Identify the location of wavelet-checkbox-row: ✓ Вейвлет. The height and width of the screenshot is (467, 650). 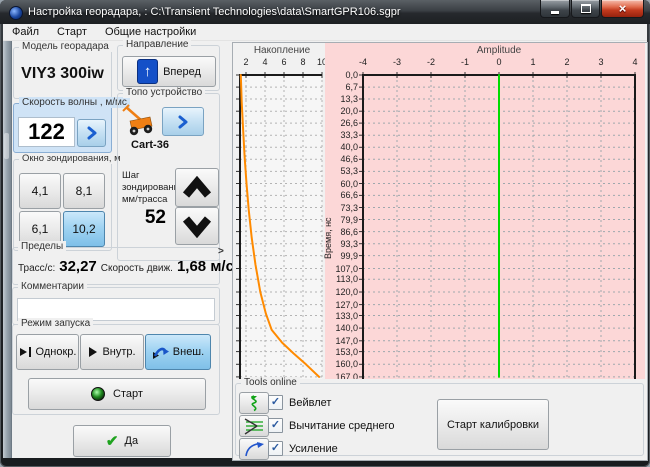
(299, 402).